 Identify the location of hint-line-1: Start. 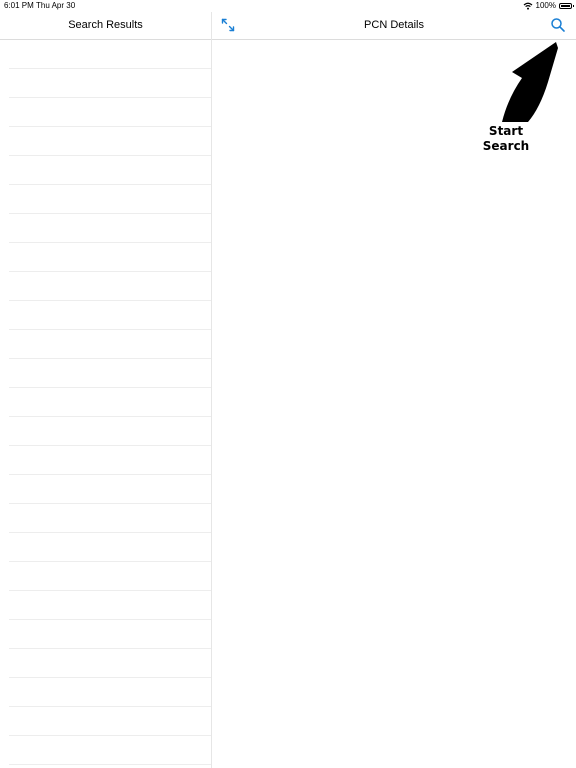
(506, 131).